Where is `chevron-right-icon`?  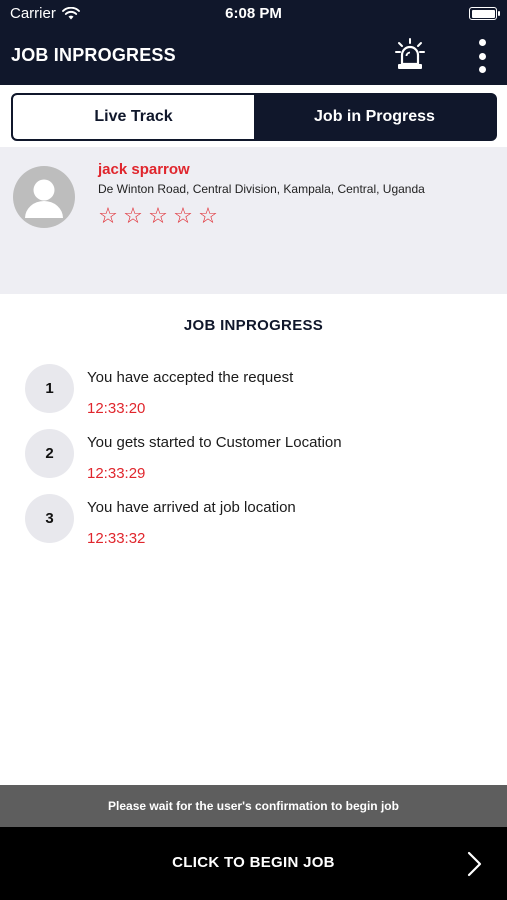
chevron-right-icon is located at coordinates (474, 864).